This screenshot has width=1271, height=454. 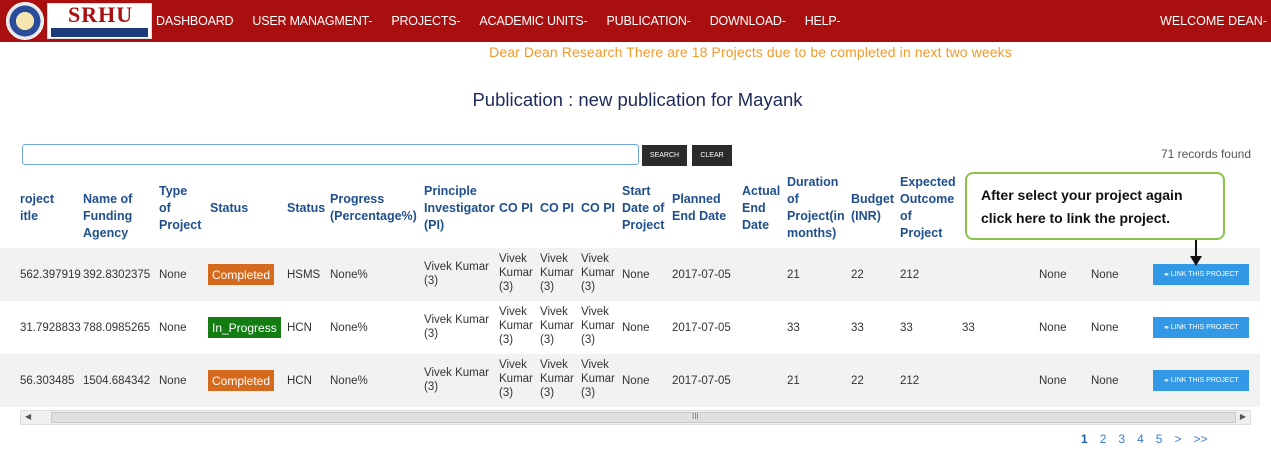 What do you see at coordinates (1121, 439) in the screenshot?
I see `page-link-3: 3` at bounding box center [1121, 439].